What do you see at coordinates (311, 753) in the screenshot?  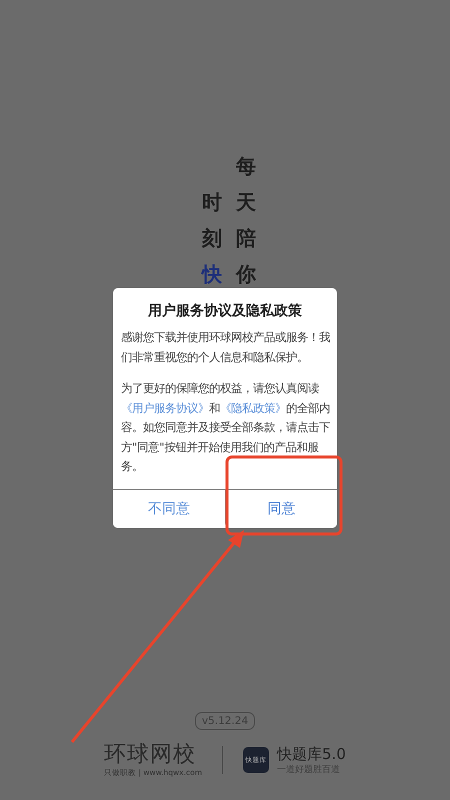 I see `app-name: 快题库5.0` at bounding box center [311, 753].